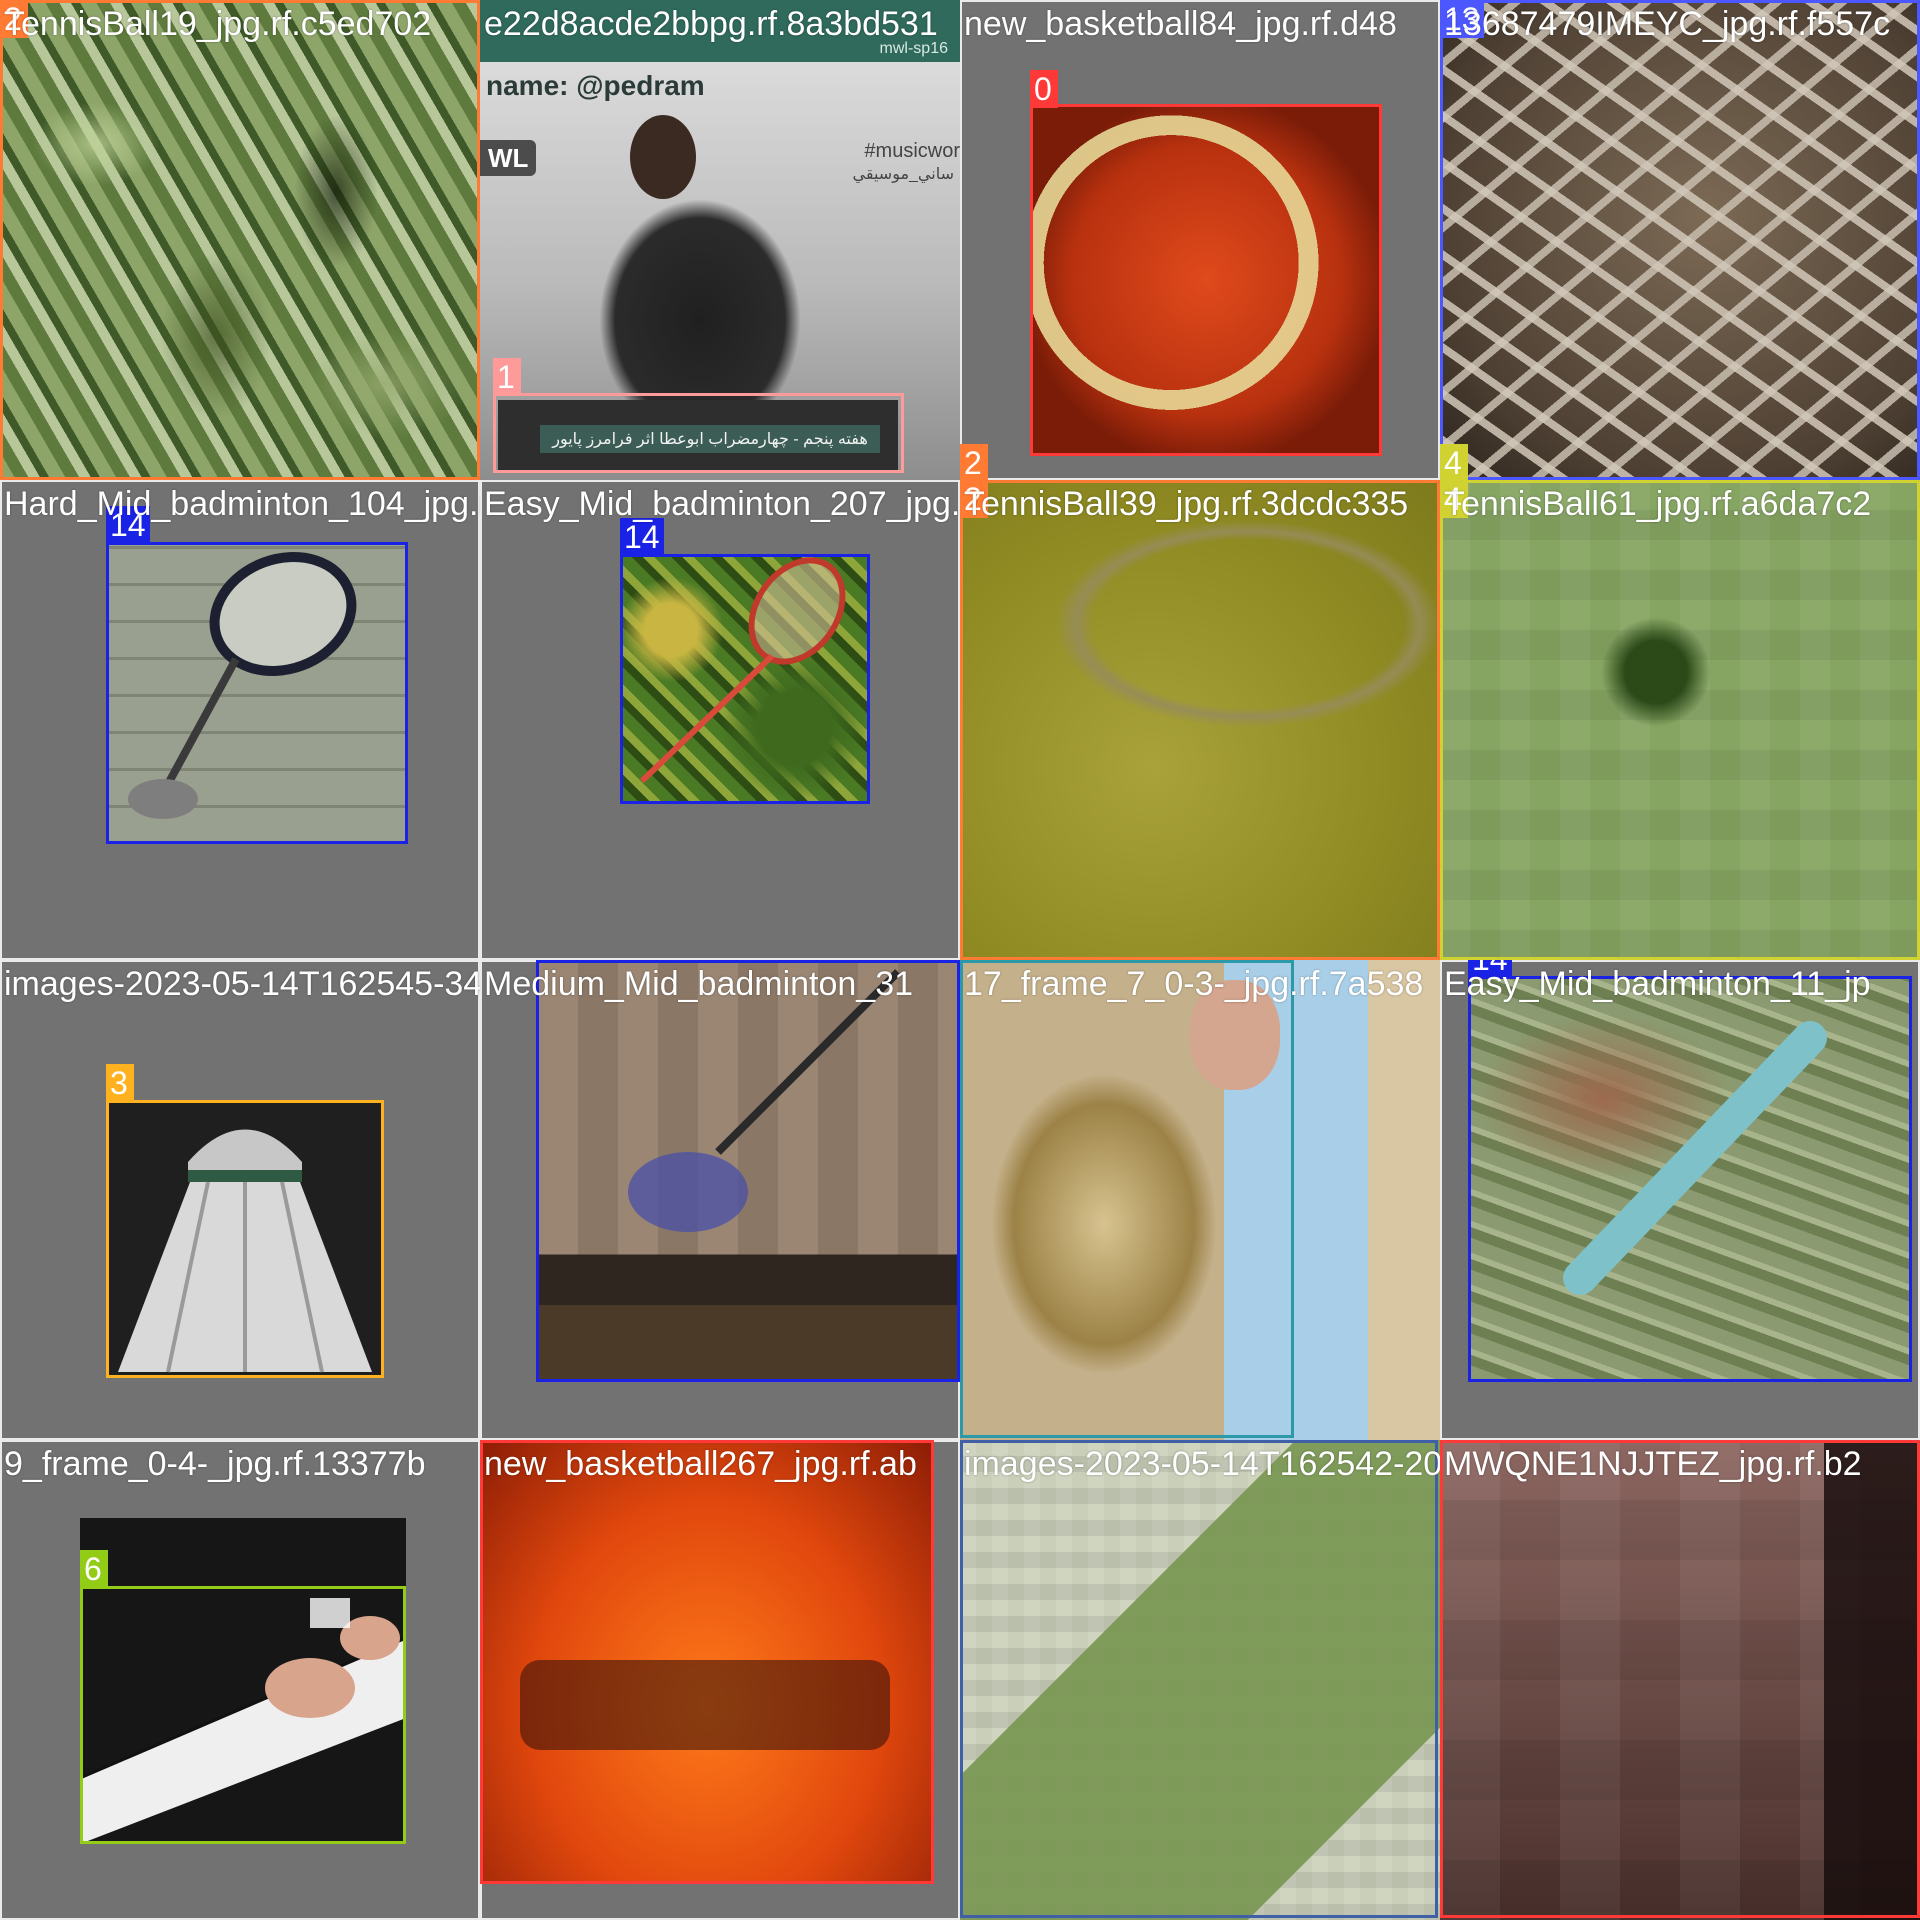 Image resolution: width=1920 pixels, height=1920 pixels. What do you see at coordinates (1180, 24) in the screenshot?
I see `tile-filename: new_basketball84_jpg.rf.d48` at bounding box center [1180, 24].